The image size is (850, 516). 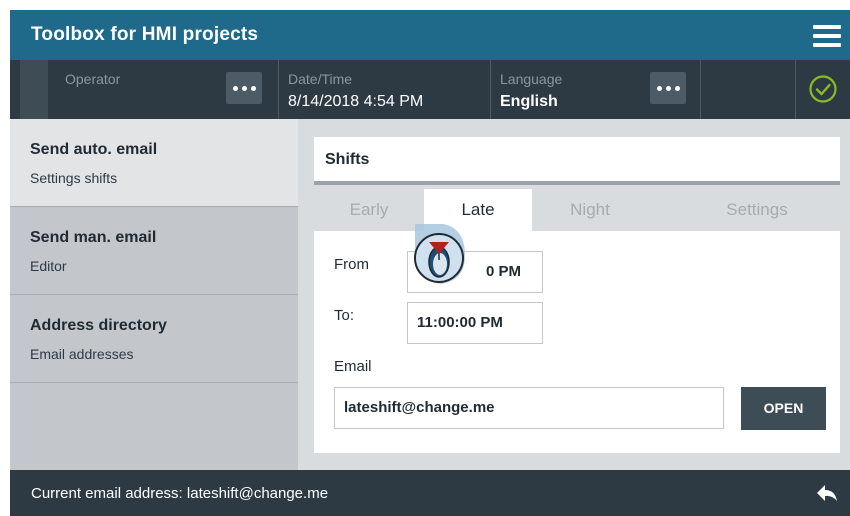 I want to click on info-strip, so click(x=34, y=89).